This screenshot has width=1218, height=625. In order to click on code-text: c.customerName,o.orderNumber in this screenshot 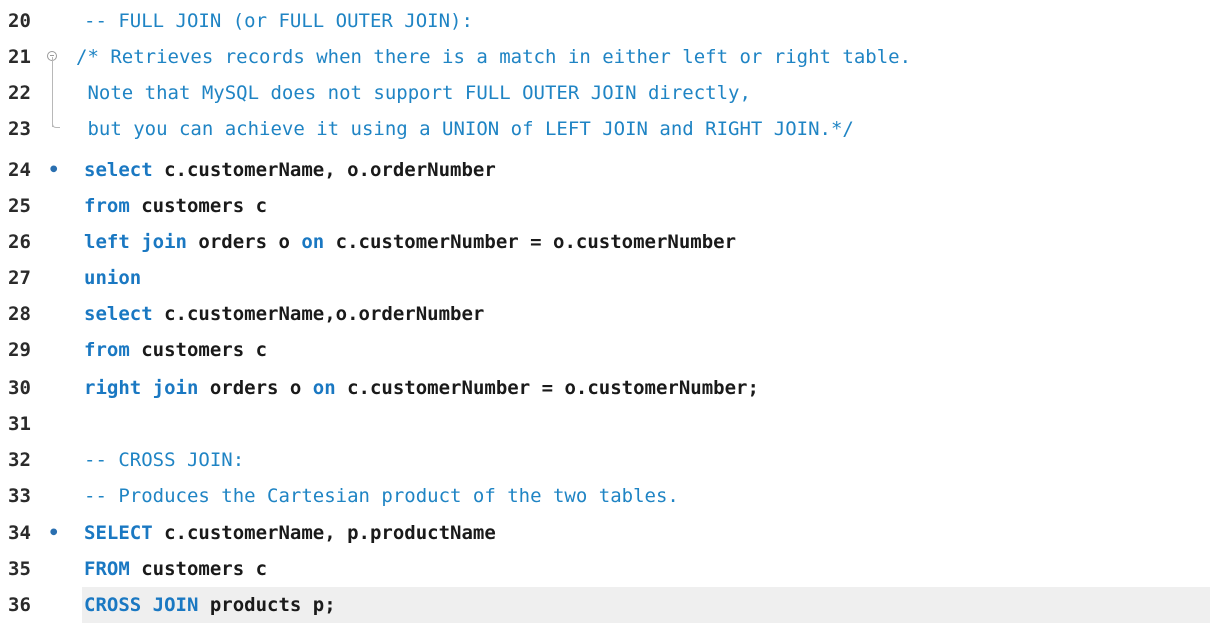, I will do `click(318, 314)`.